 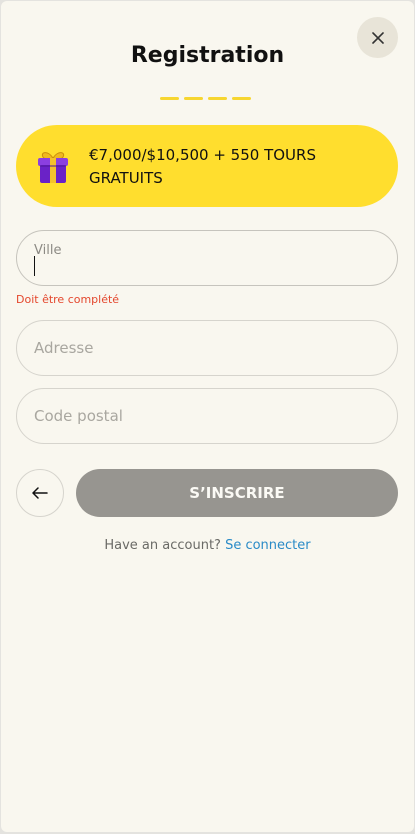 What do you see at coordinates (34, 266) in the screenshot?
I see `text-cursor` at bounding box center [34, 266].